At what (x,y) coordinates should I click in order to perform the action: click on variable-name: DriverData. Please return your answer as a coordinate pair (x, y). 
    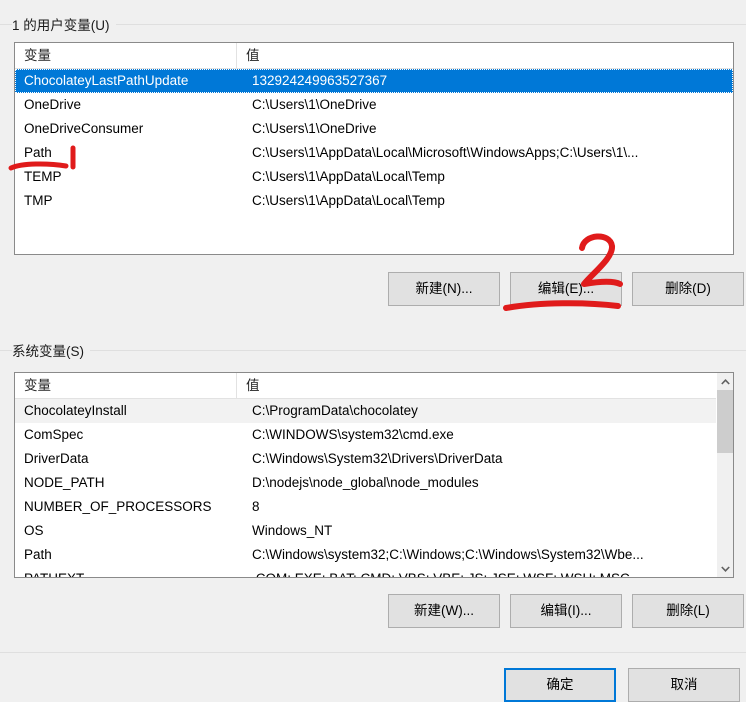
    Looking at the image, I should click on (56, 458).